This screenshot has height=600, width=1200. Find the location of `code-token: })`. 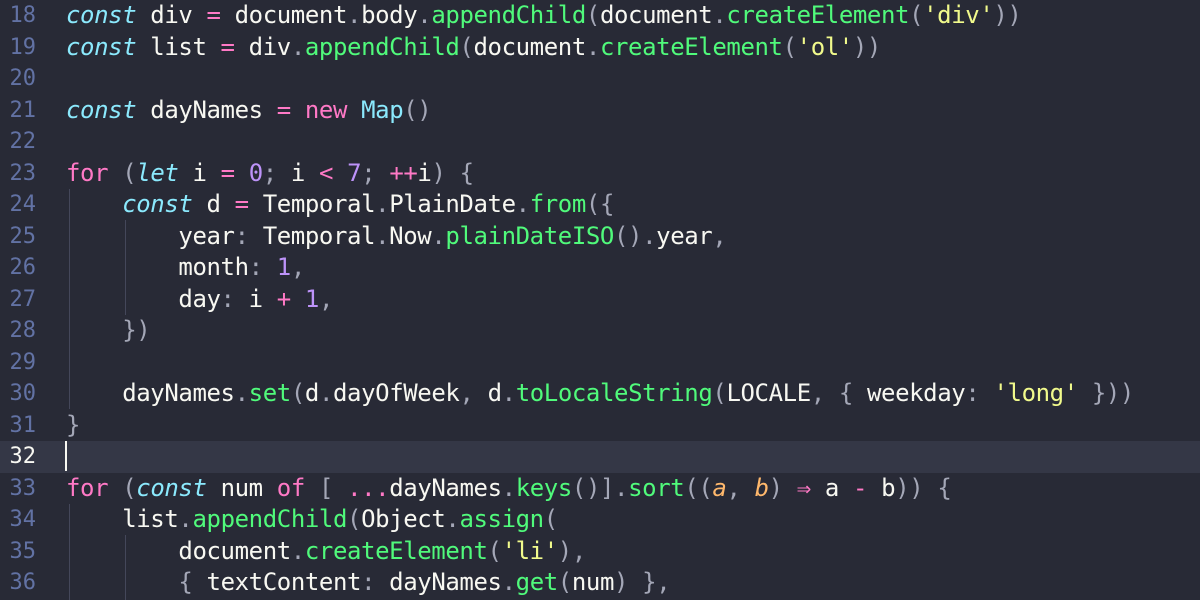

code-token: }) is located at coordinates (136, 330).